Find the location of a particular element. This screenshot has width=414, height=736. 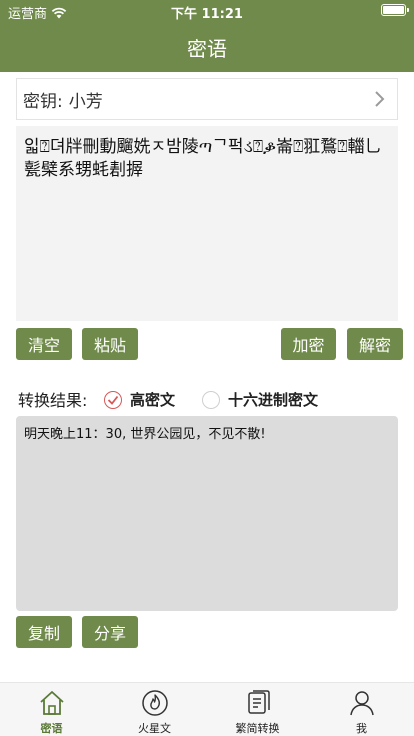

clear-button: 清空 is located at coordinates (44, 344).